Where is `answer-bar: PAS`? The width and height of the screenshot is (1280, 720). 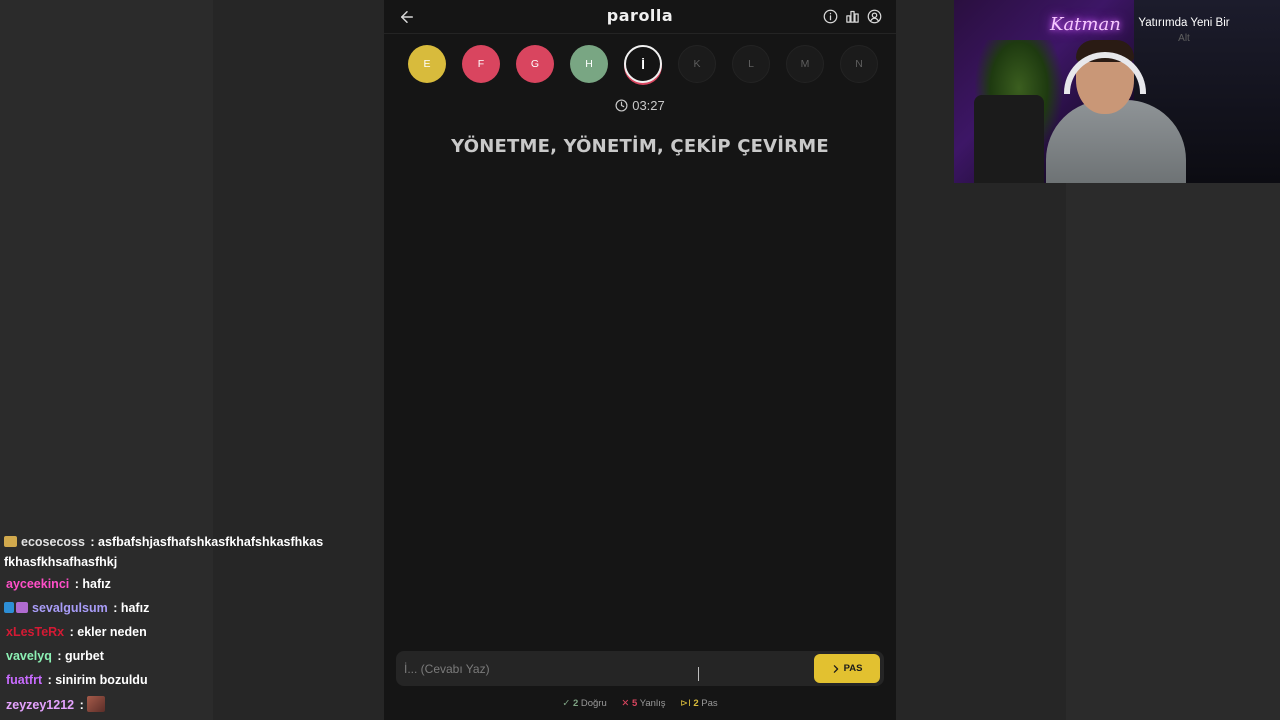 answer-bar: PAS is located at coordinates (640, 668).